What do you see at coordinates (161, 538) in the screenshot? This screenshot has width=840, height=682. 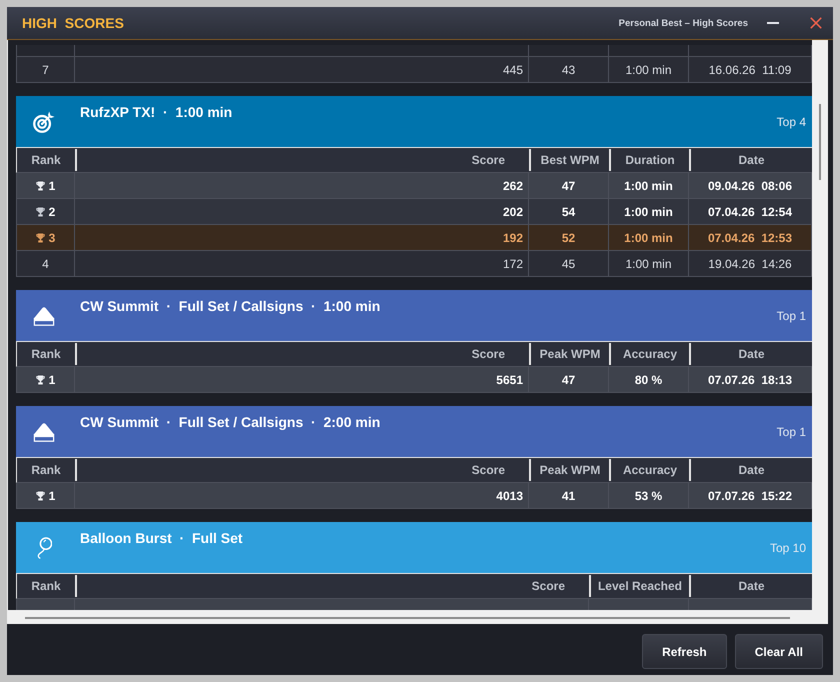 I see `section-title: Balloon Burst · Full Set` at bounding box center [161, 538].